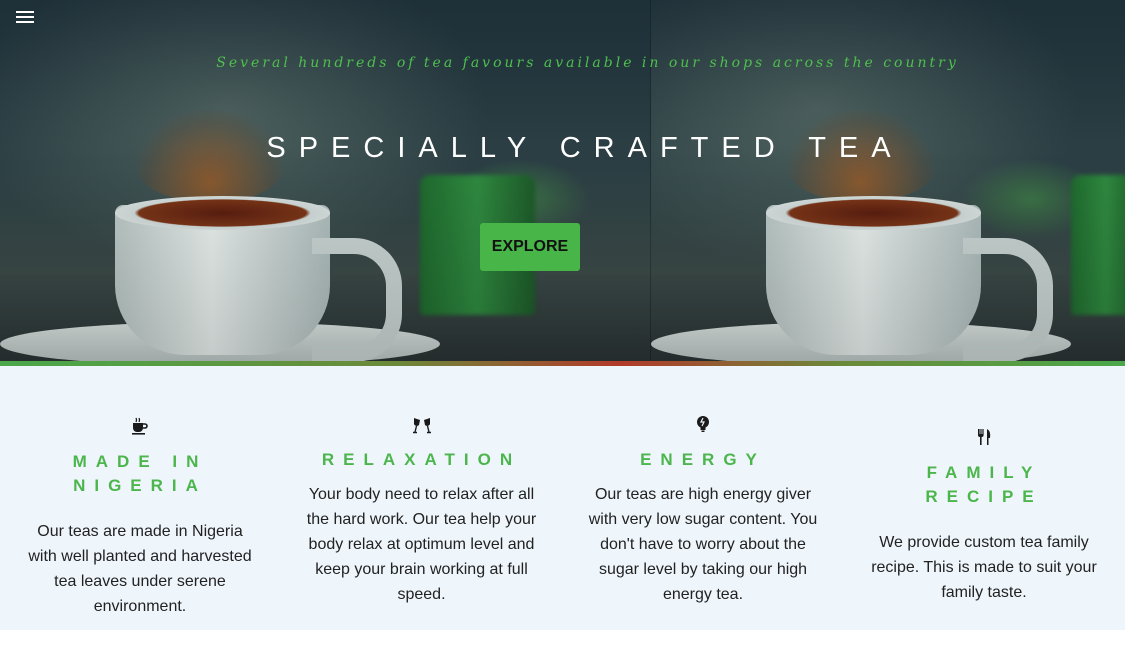  I want to click on energy-bulb-icon, so click(703, 424).